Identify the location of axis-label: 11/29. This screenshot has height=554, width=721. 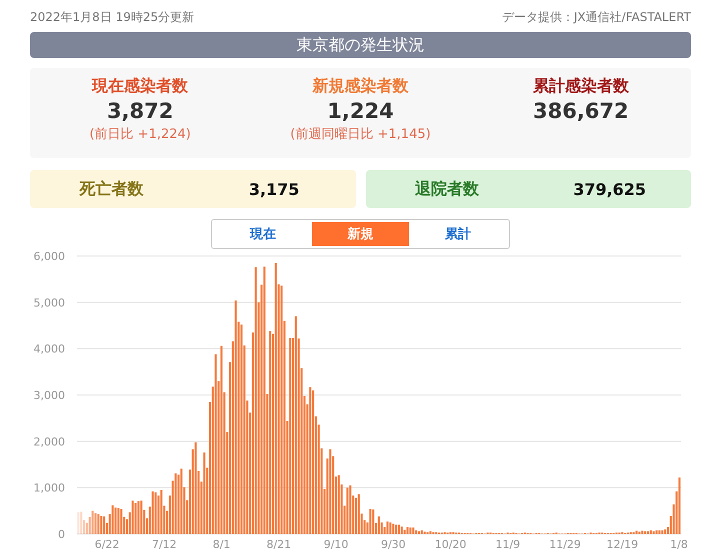
(565, 543).